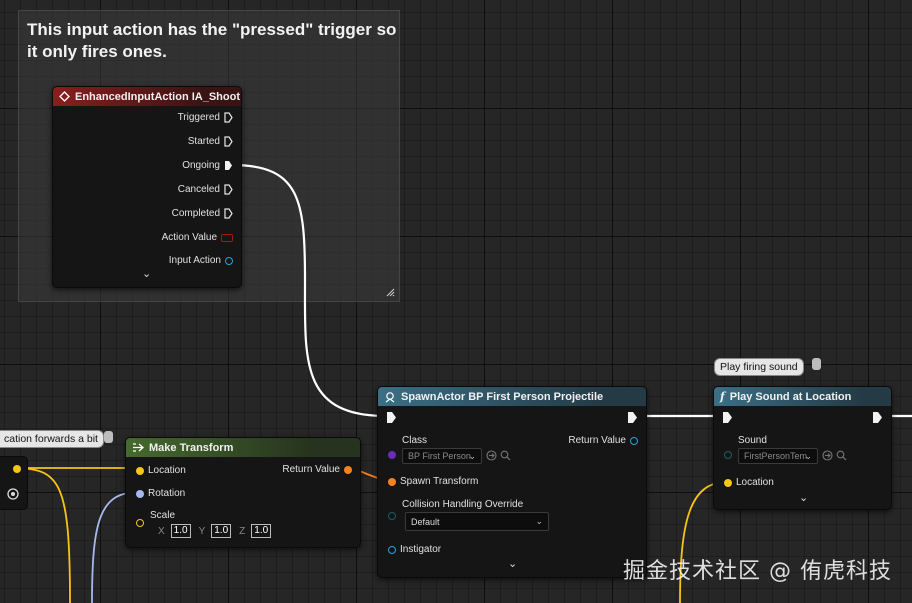 This screenshot has width=912, height=603. I want to click on fragment-node, so click(14, 483).